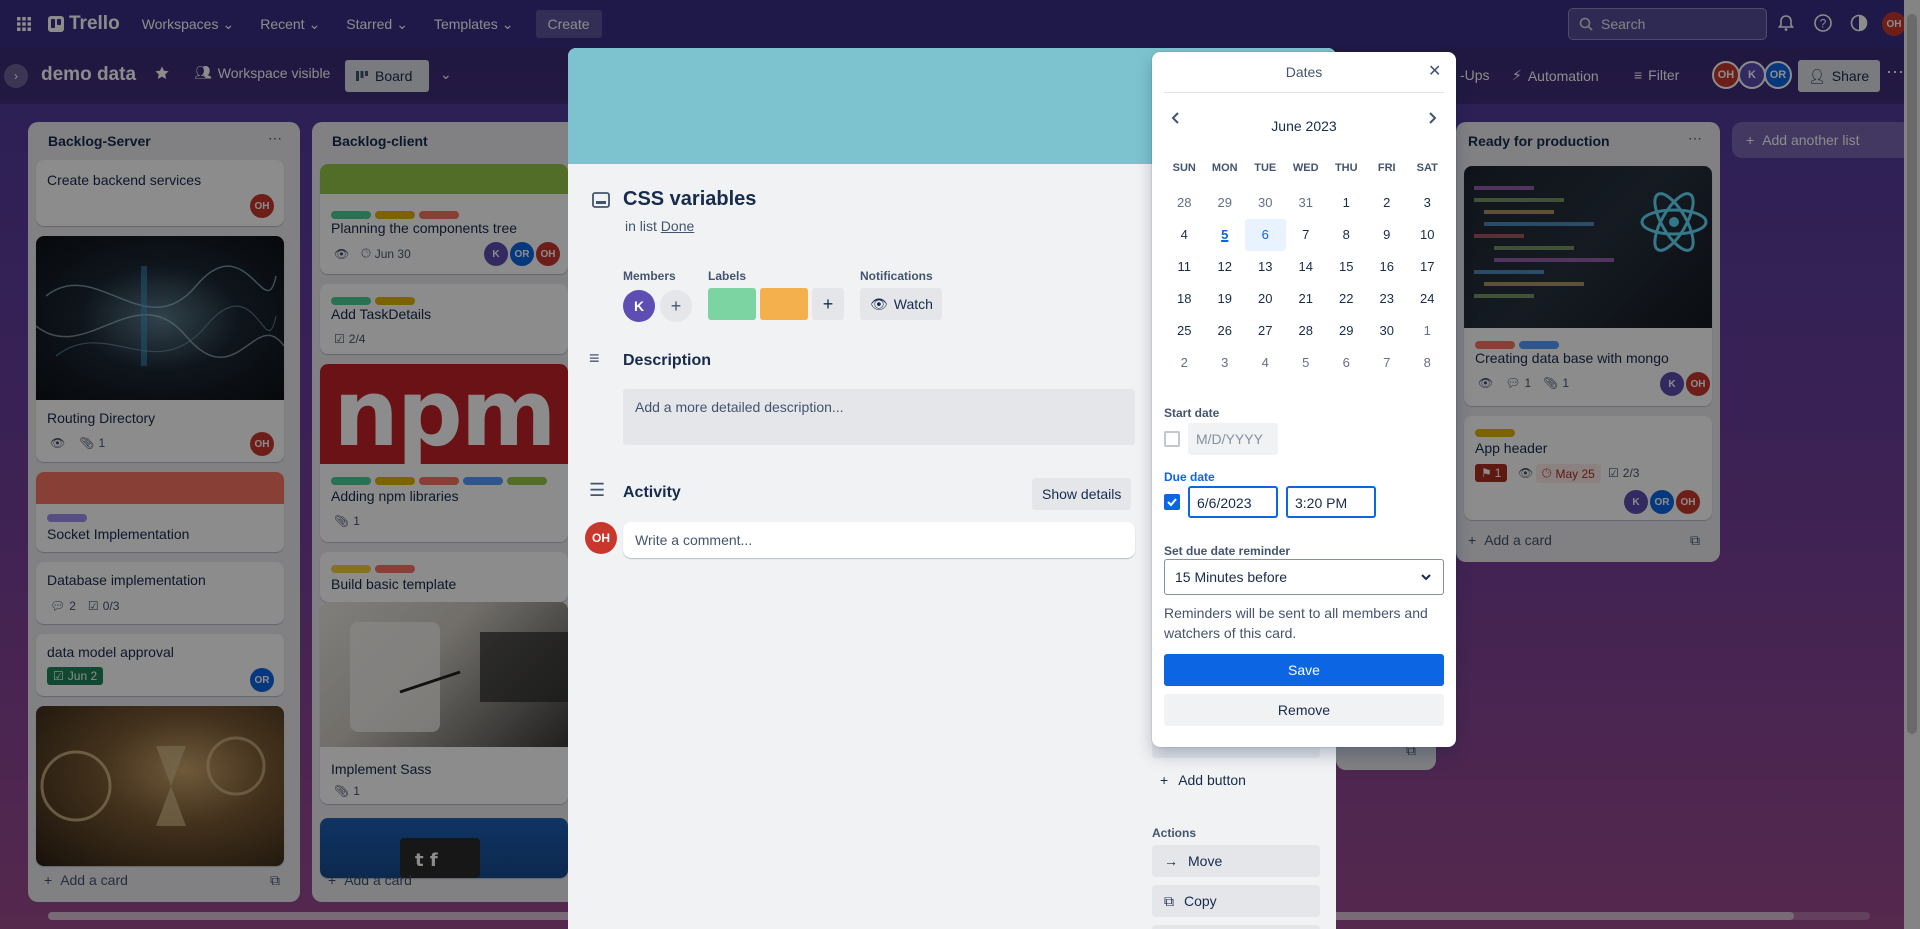  I want to click on calendar-day: 13, so click(1265, 267).